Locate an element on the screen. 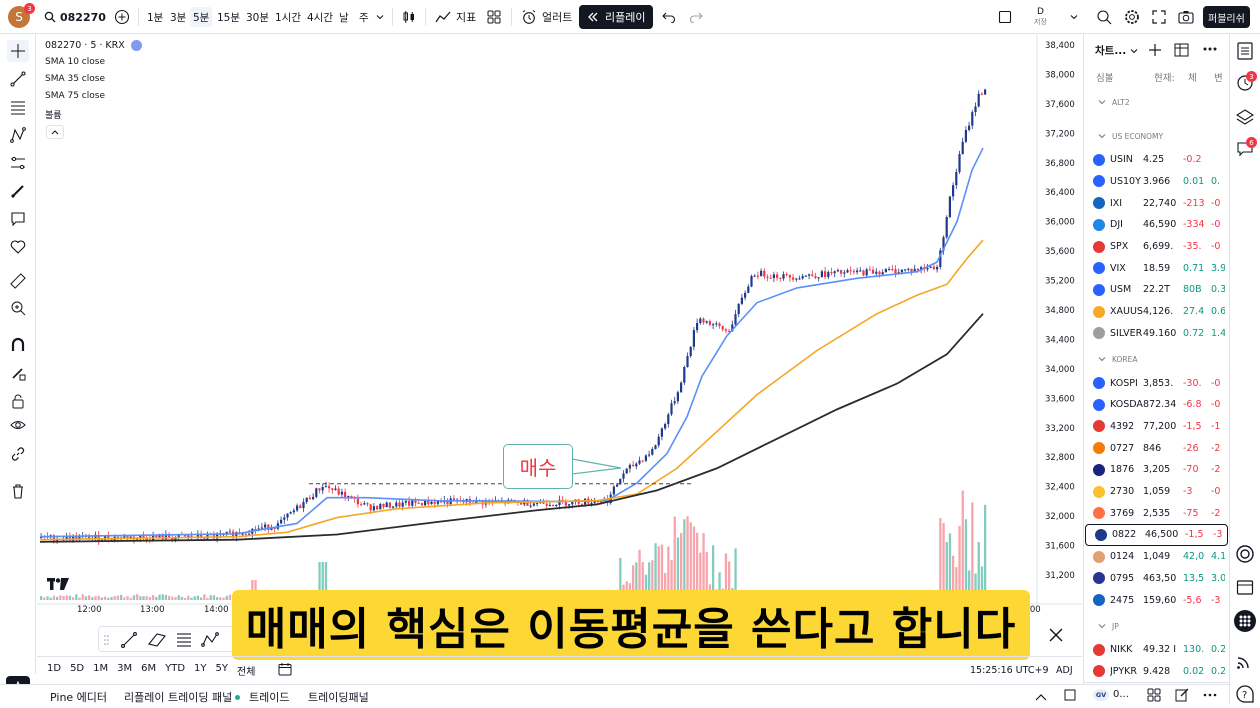  delete-tool is located at coordinates (18, 491).